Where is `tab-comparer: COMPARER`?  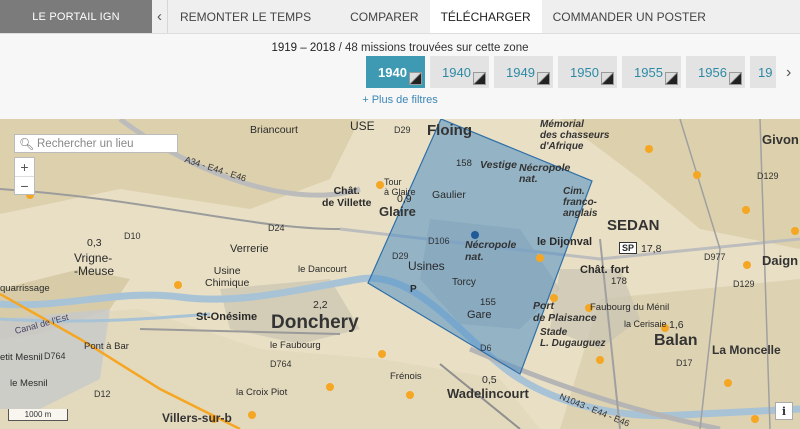 tab-comparer: COMPARER is located at coordinates (384, 16).